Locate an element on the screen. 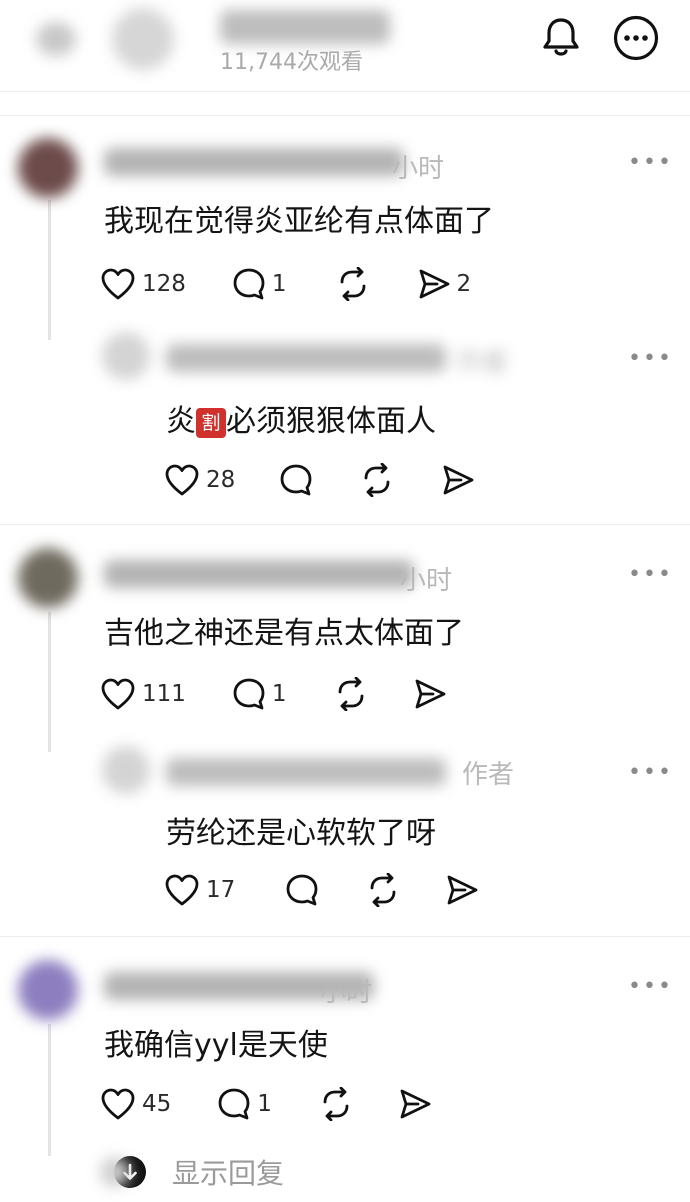  back-icon is located at coordinates (56, 39).